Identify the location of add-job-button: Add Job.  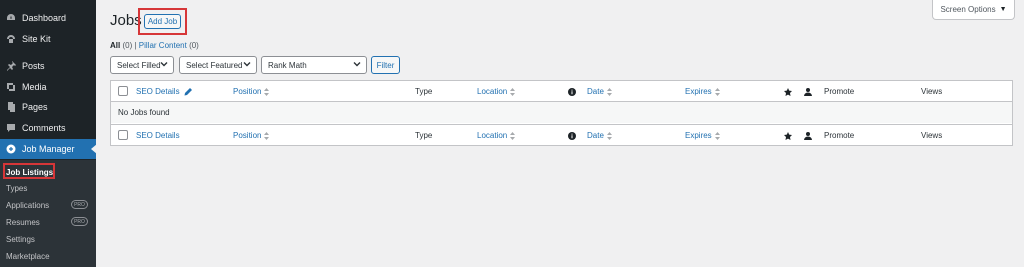
(162, 21).